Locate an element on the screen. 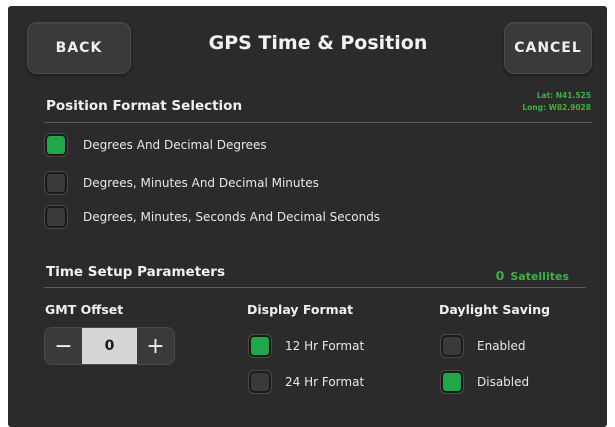 The height and width of the screenshot is (427, 615). option-label: Disabled is located at coordinates (503, 382).